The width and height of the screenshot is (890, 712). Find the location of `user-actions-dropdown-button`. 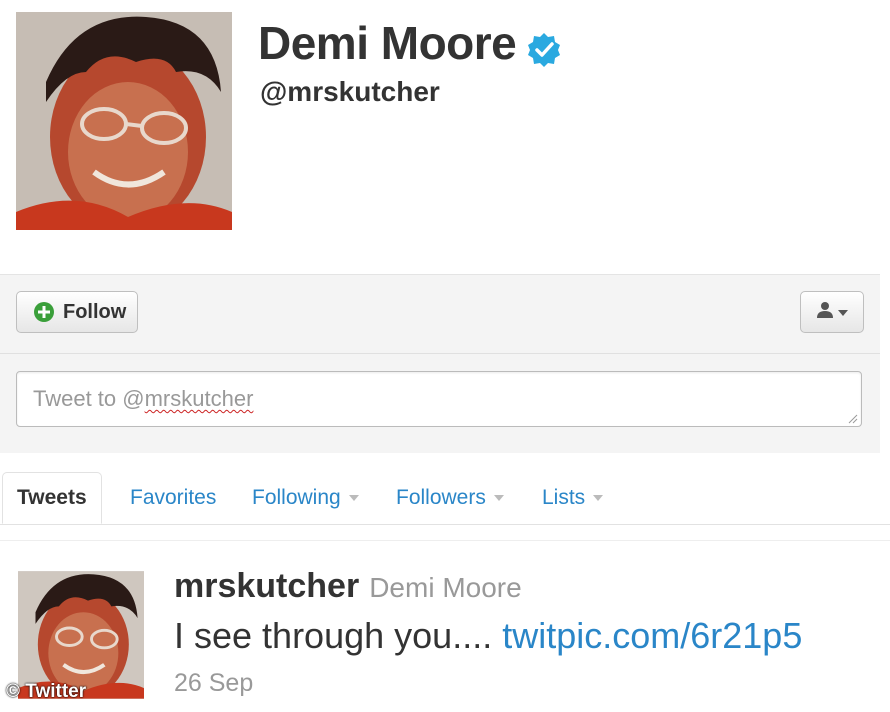

user-actions-dropdown-button is located at coordinates (832, 312).